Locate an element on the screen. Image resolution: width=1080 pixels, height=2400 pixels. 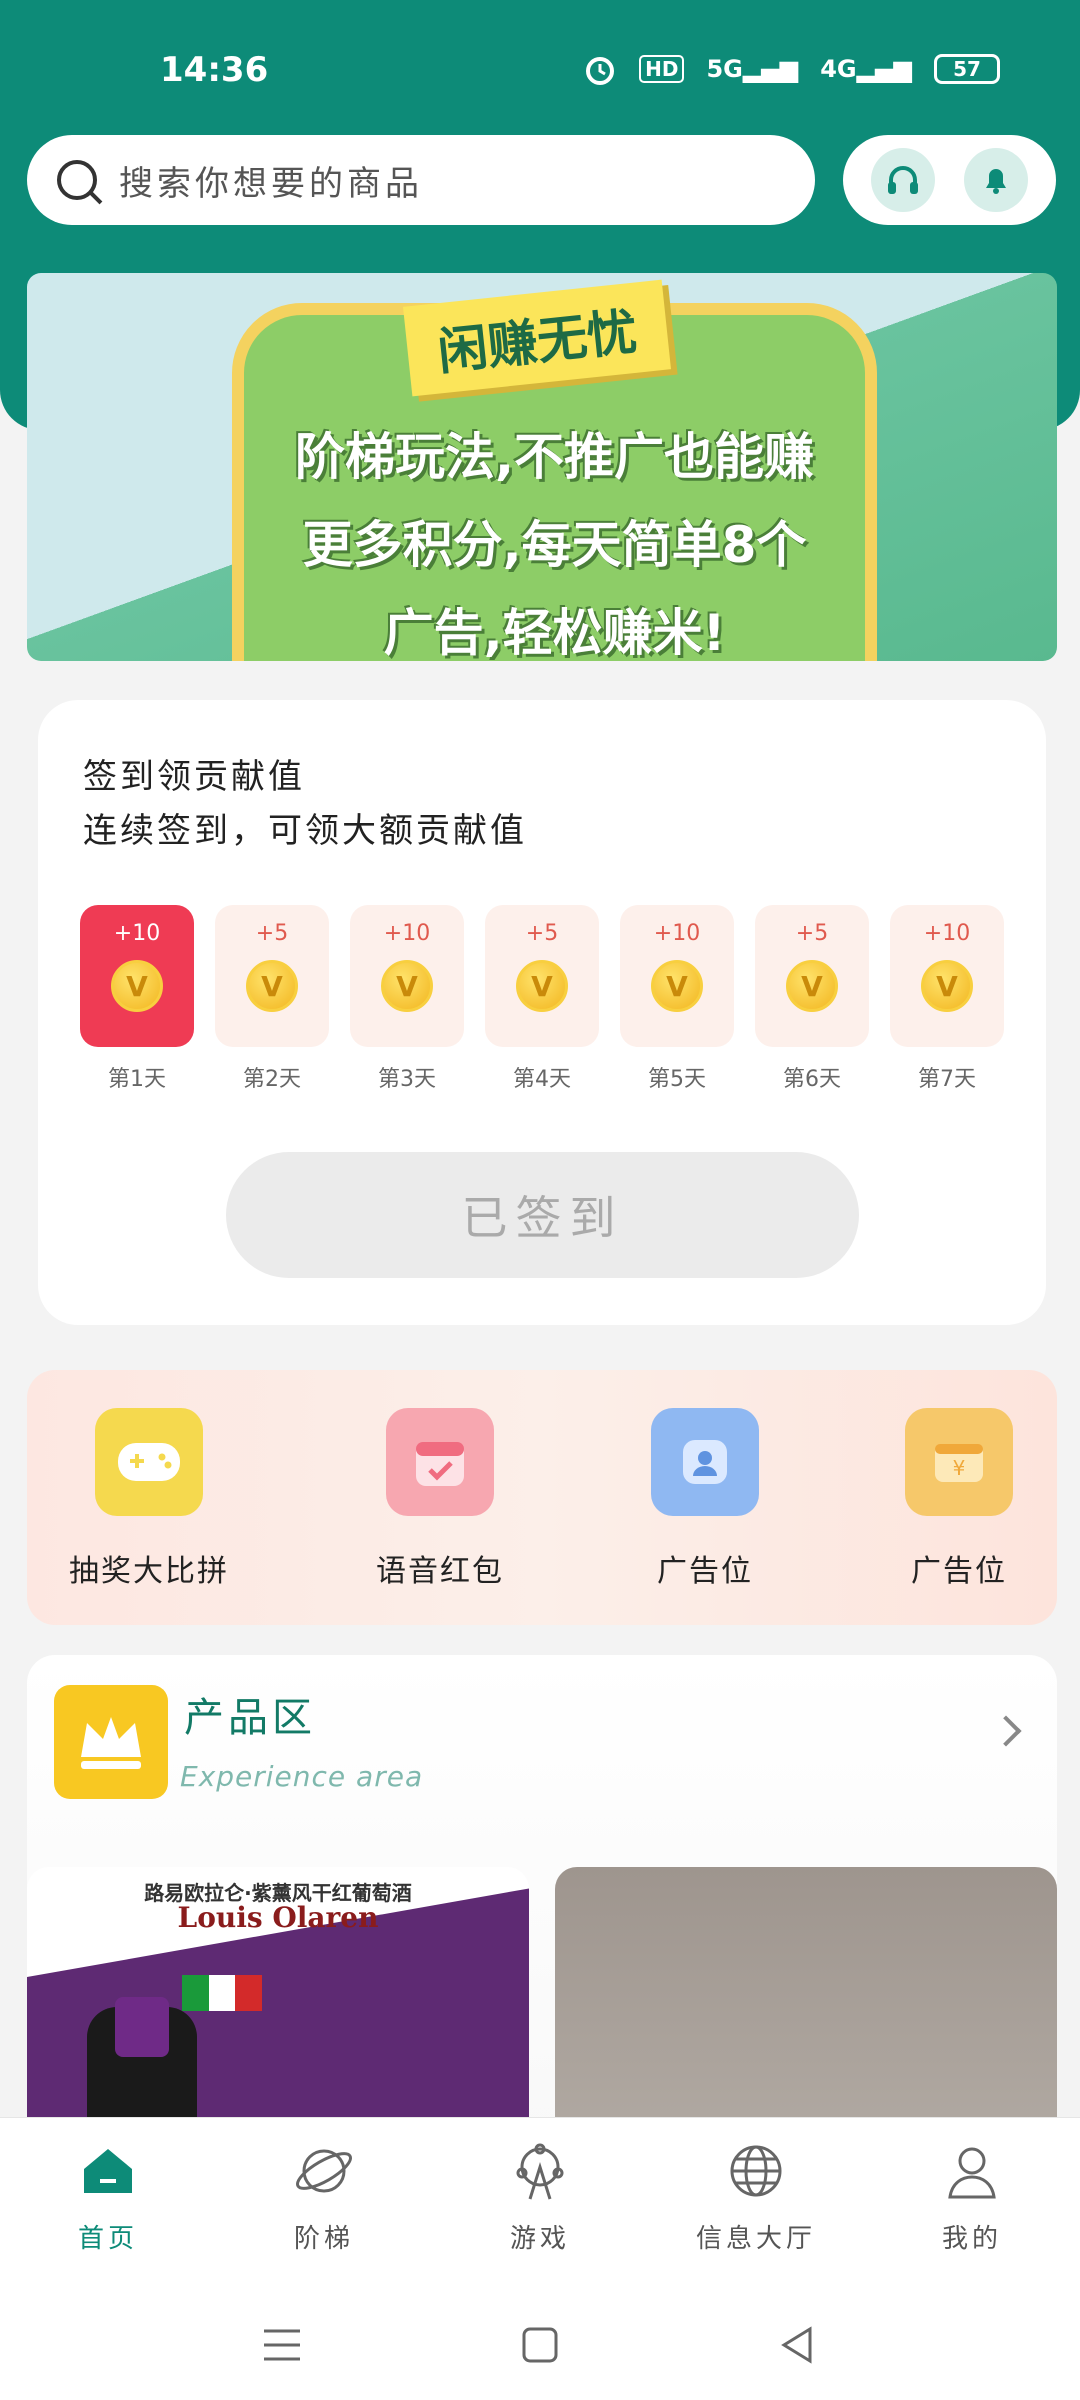
home-square-icon is located at coordinates (540, 2345).